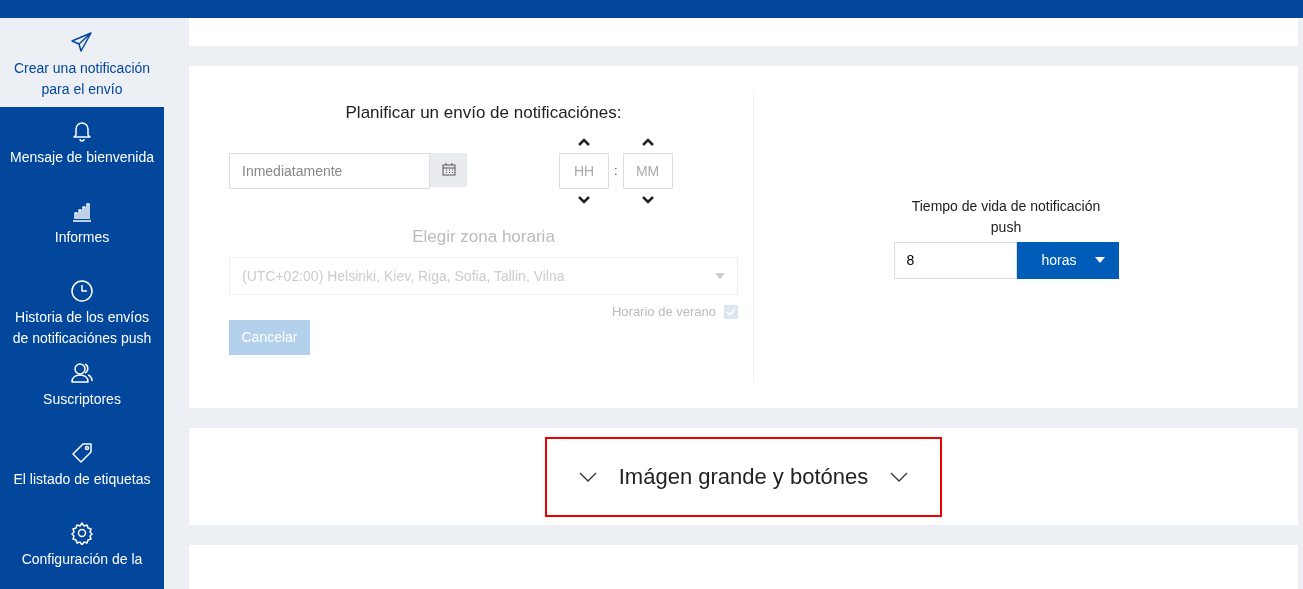 The height and width of the screenshot is (589, 1303). I want to click on hour-field: HH, so click(584, 170).